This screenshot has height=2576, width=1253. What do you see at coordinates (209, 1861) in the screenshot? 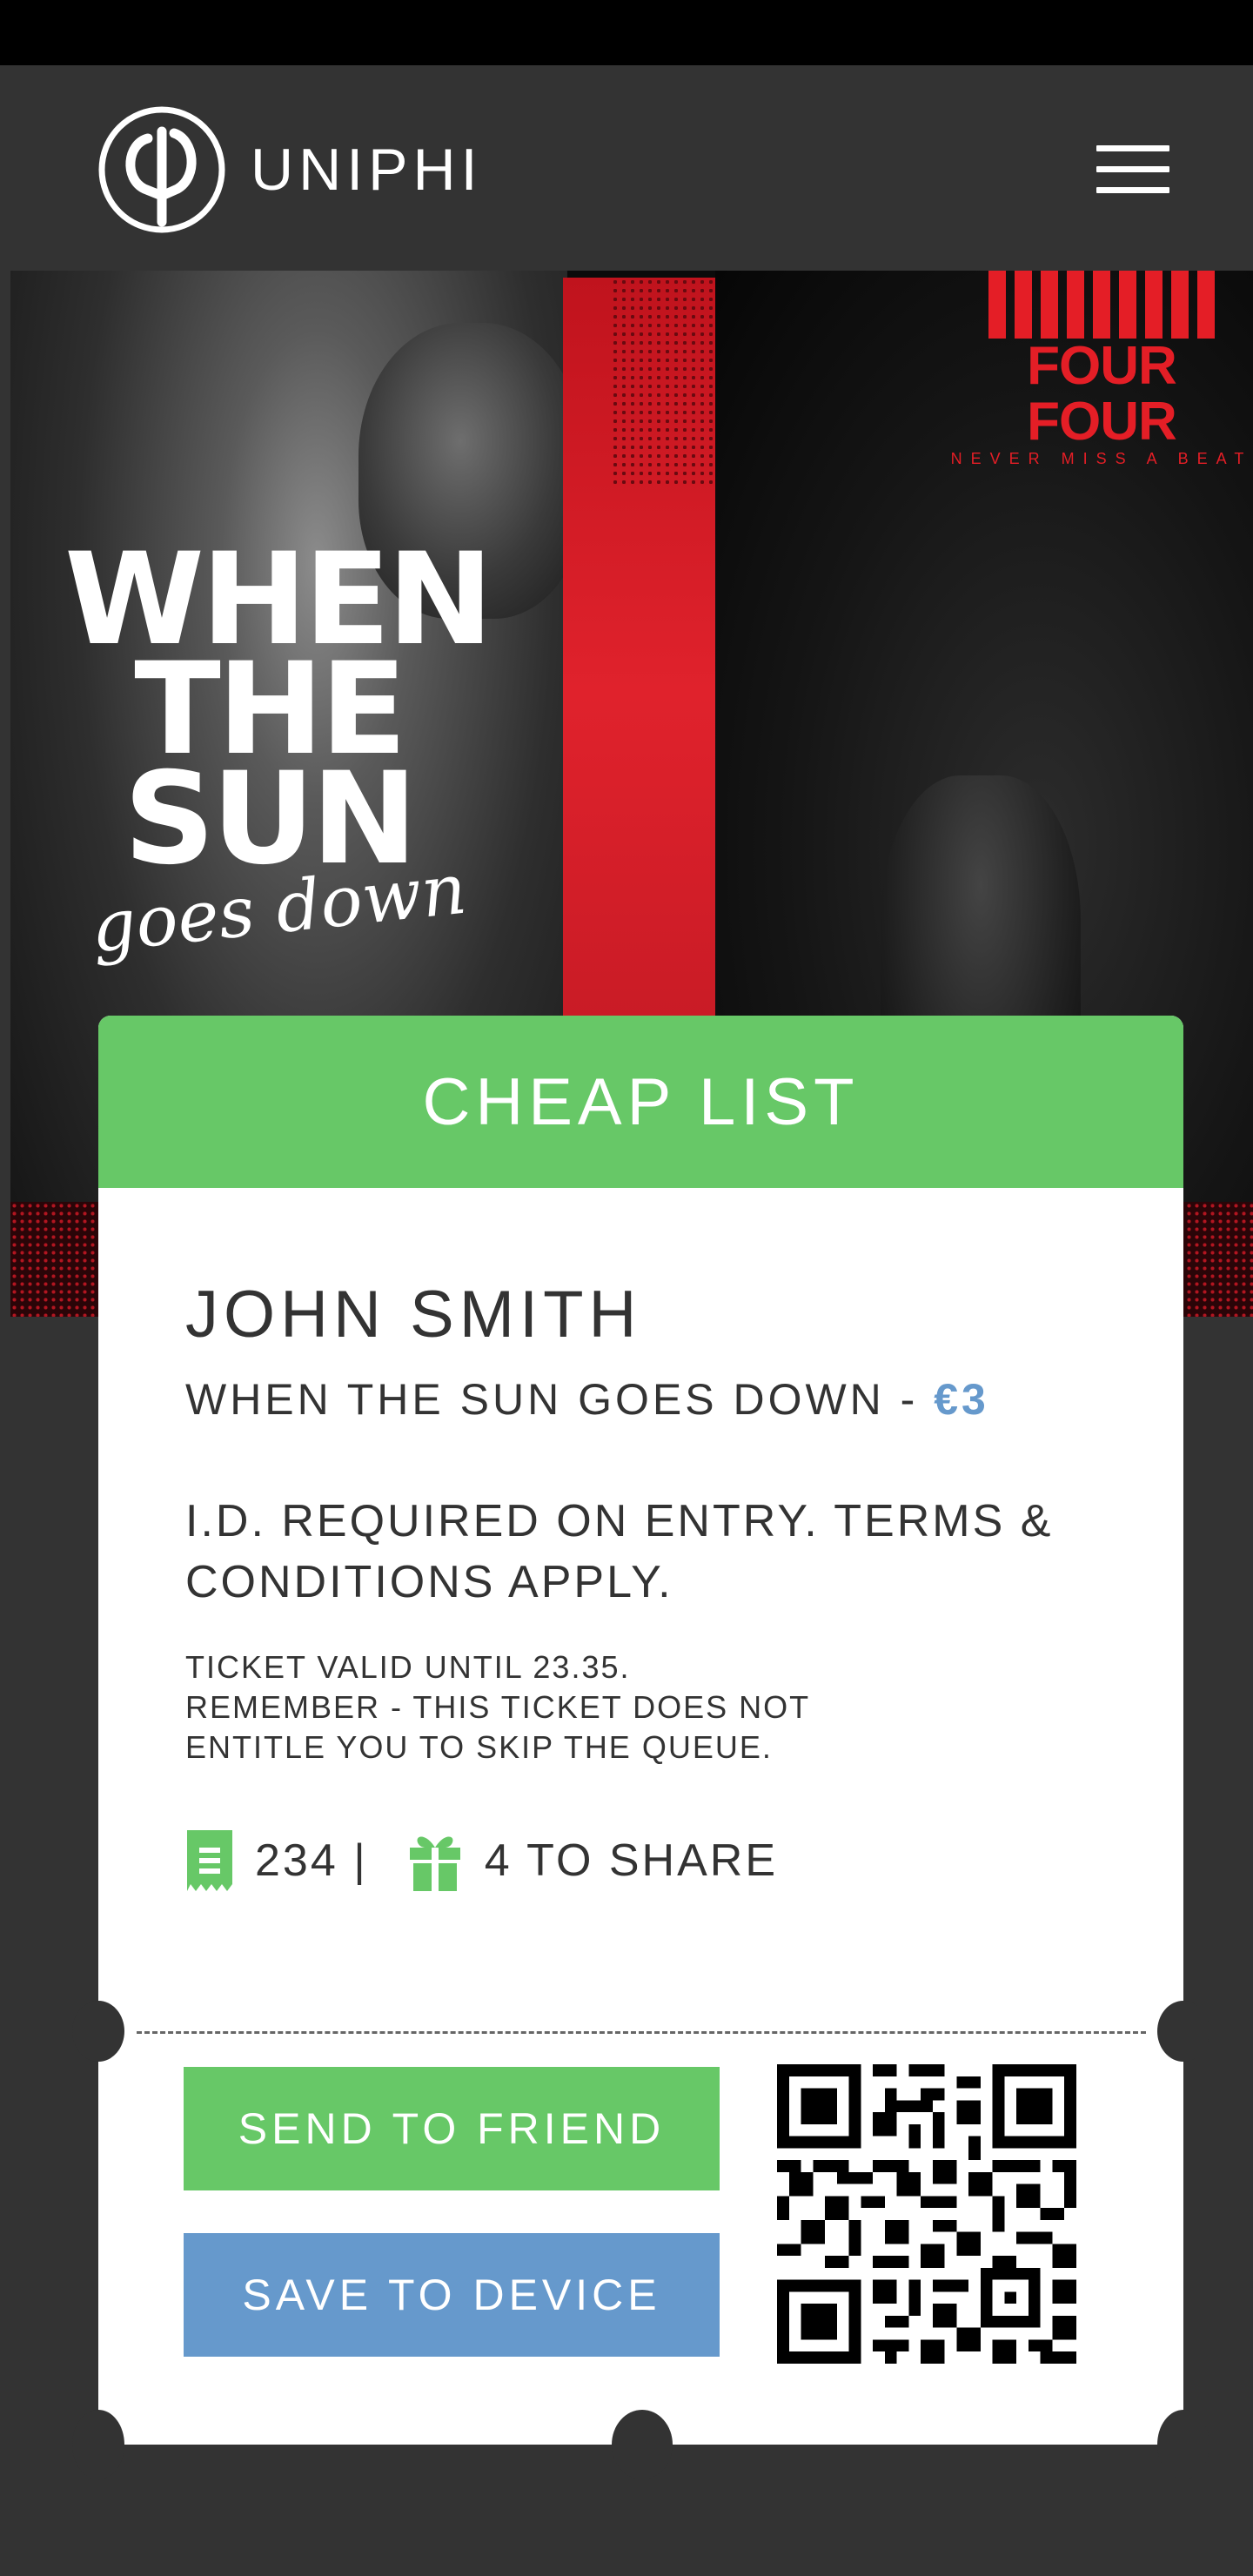
I see `receipt-icon` at bounding box center [209, 1861].